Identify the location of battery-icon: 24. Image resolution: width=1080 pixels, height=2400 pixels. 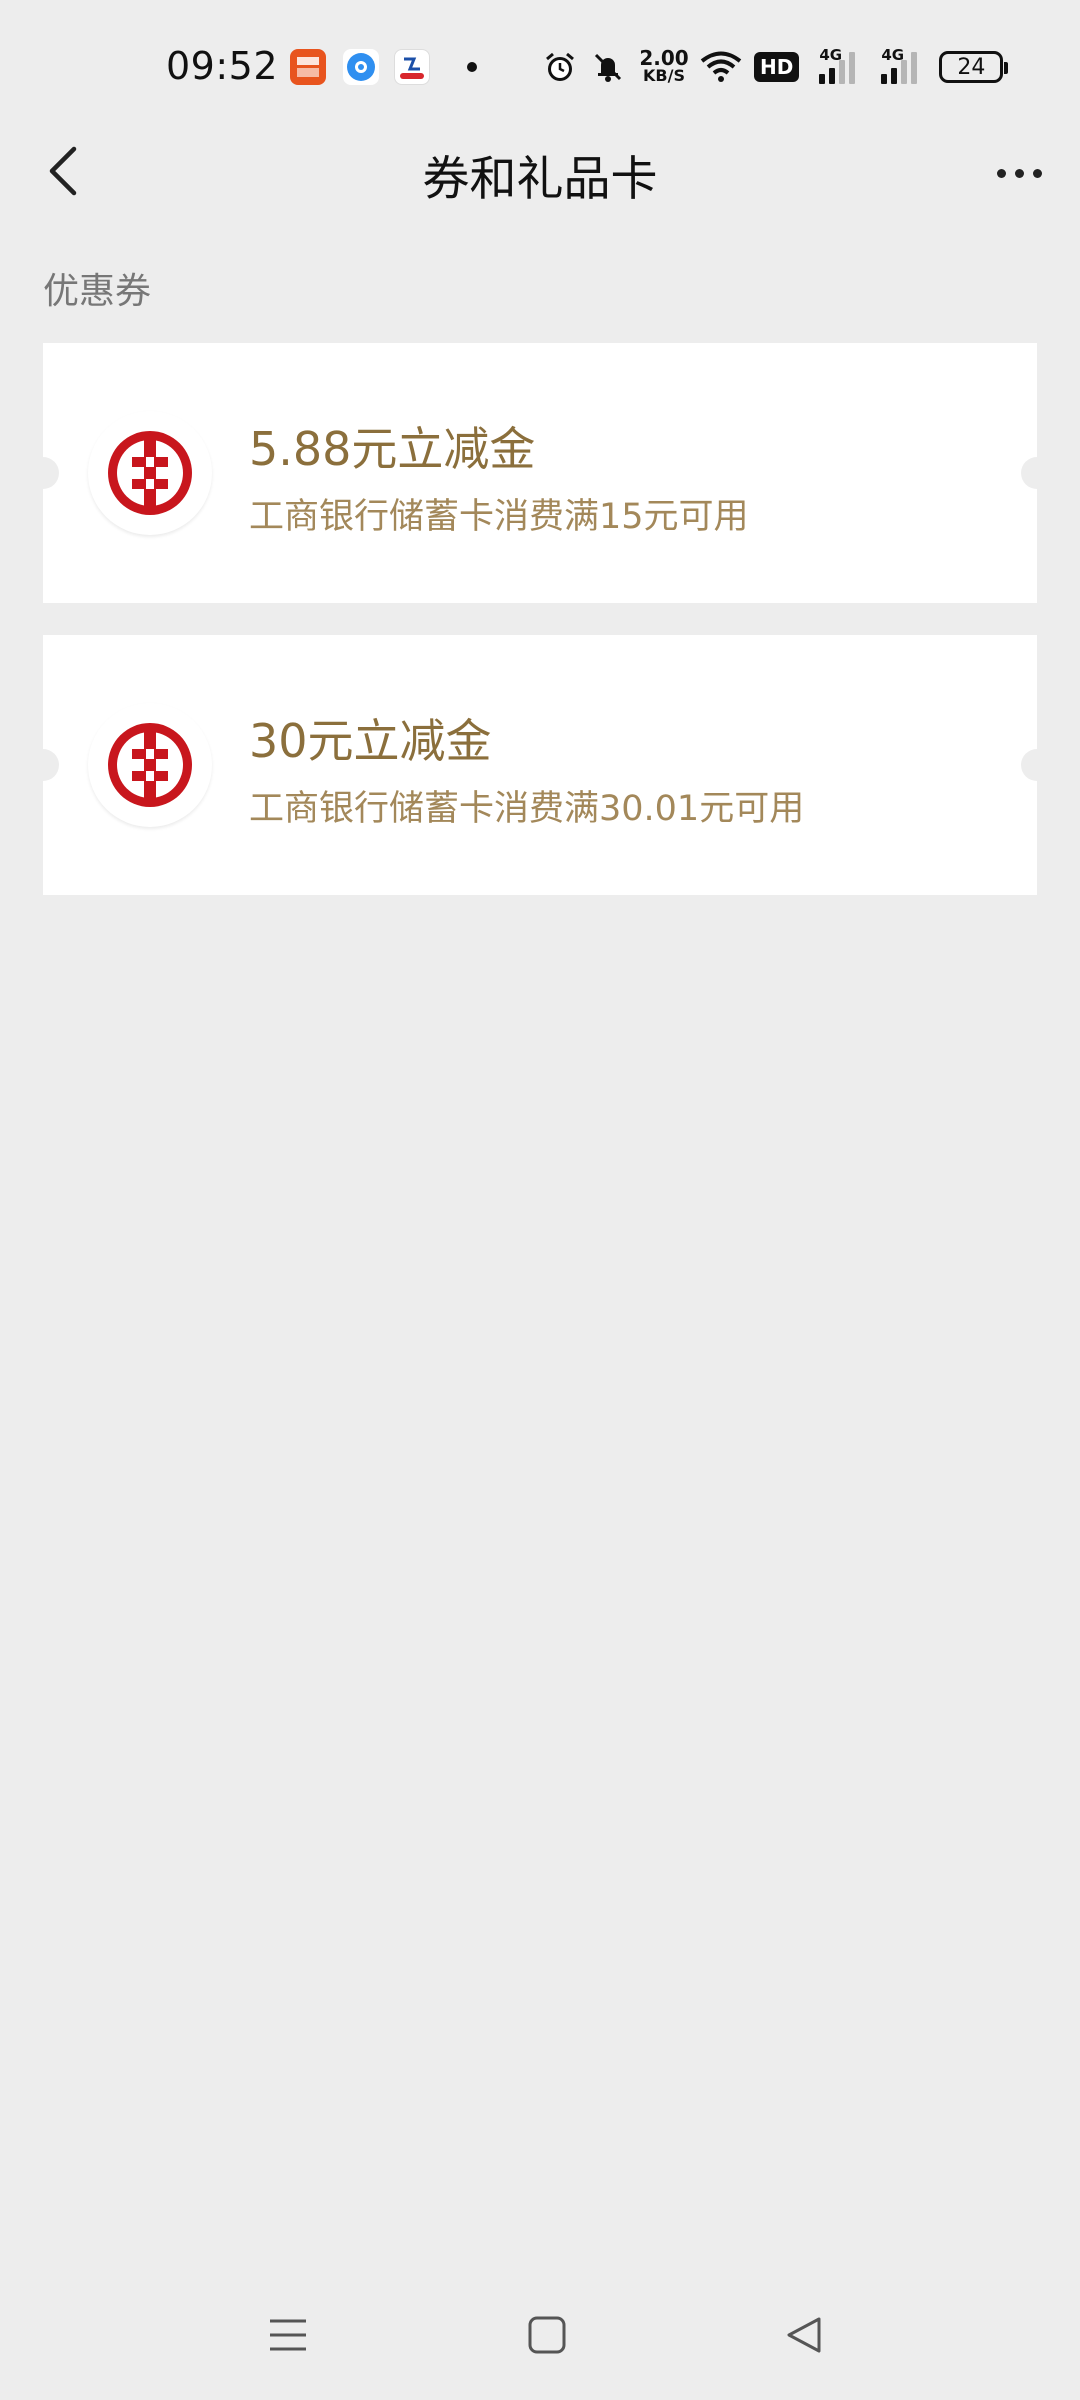
(974, 67).